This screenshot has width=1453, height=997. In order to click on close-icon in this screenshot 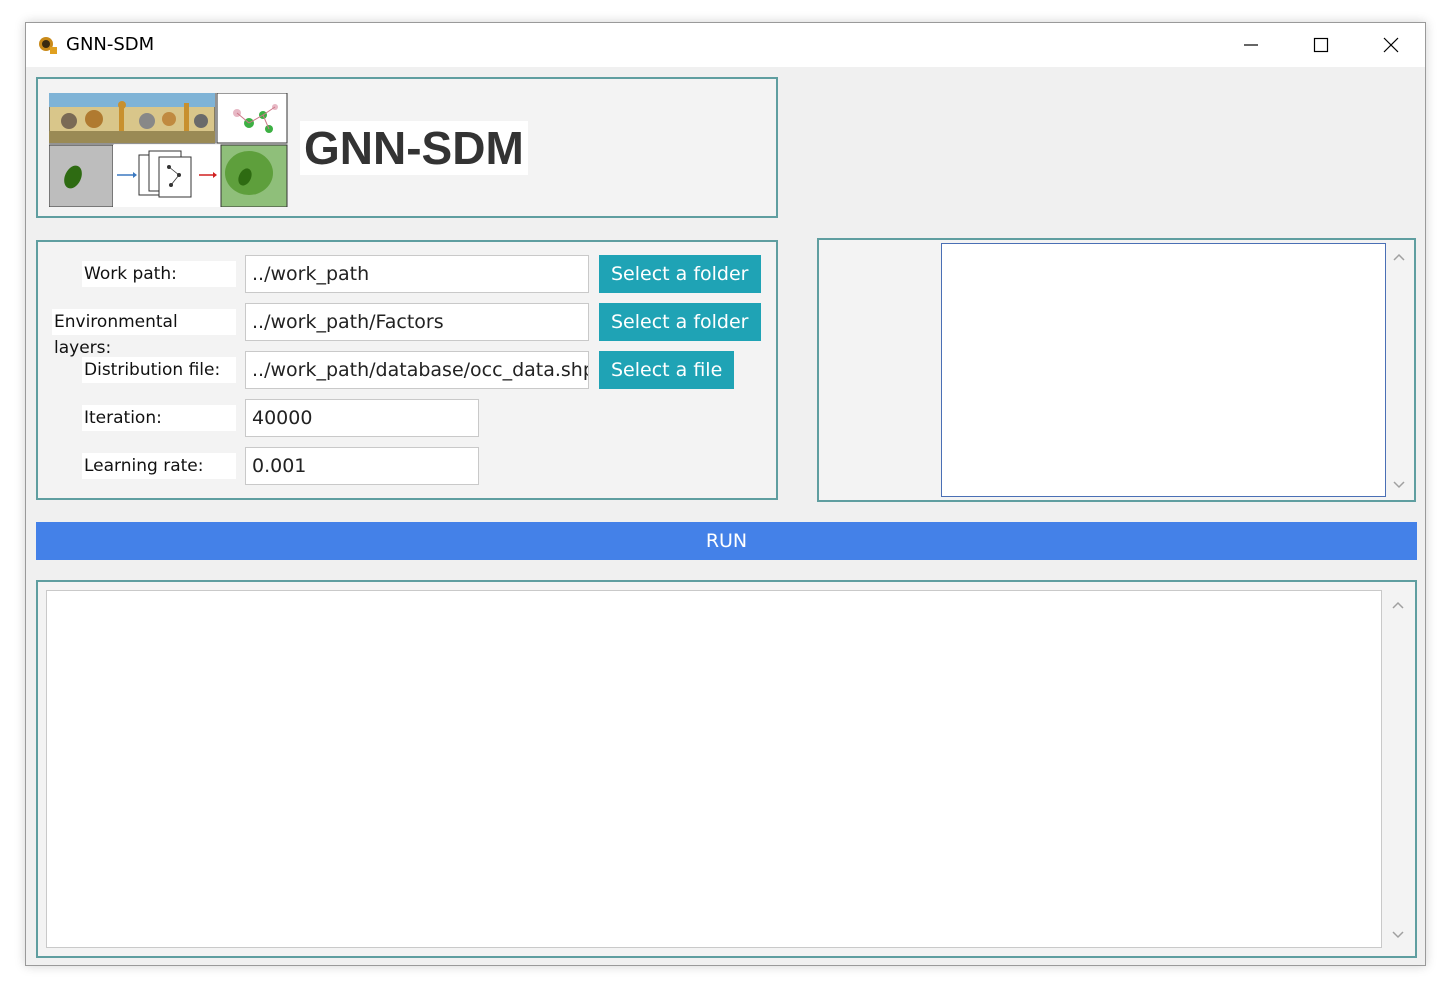, I will do `click(1391, 45)`.